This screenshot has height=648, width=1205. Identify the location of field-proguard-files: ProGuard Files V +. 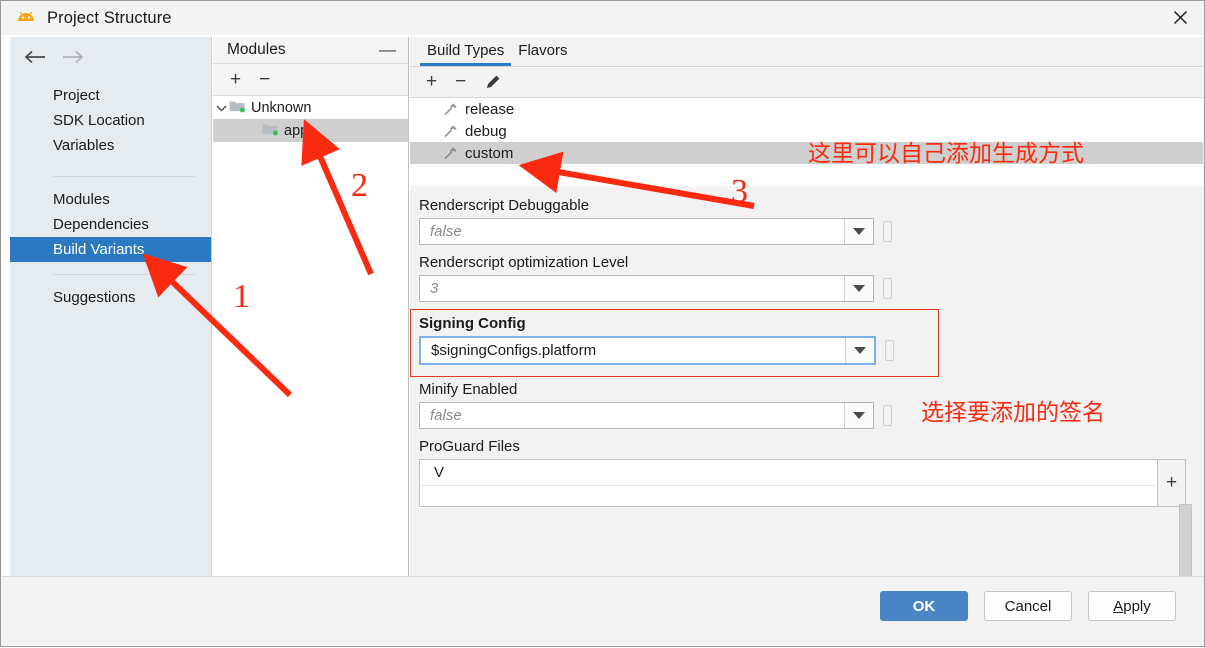
(811, 472).